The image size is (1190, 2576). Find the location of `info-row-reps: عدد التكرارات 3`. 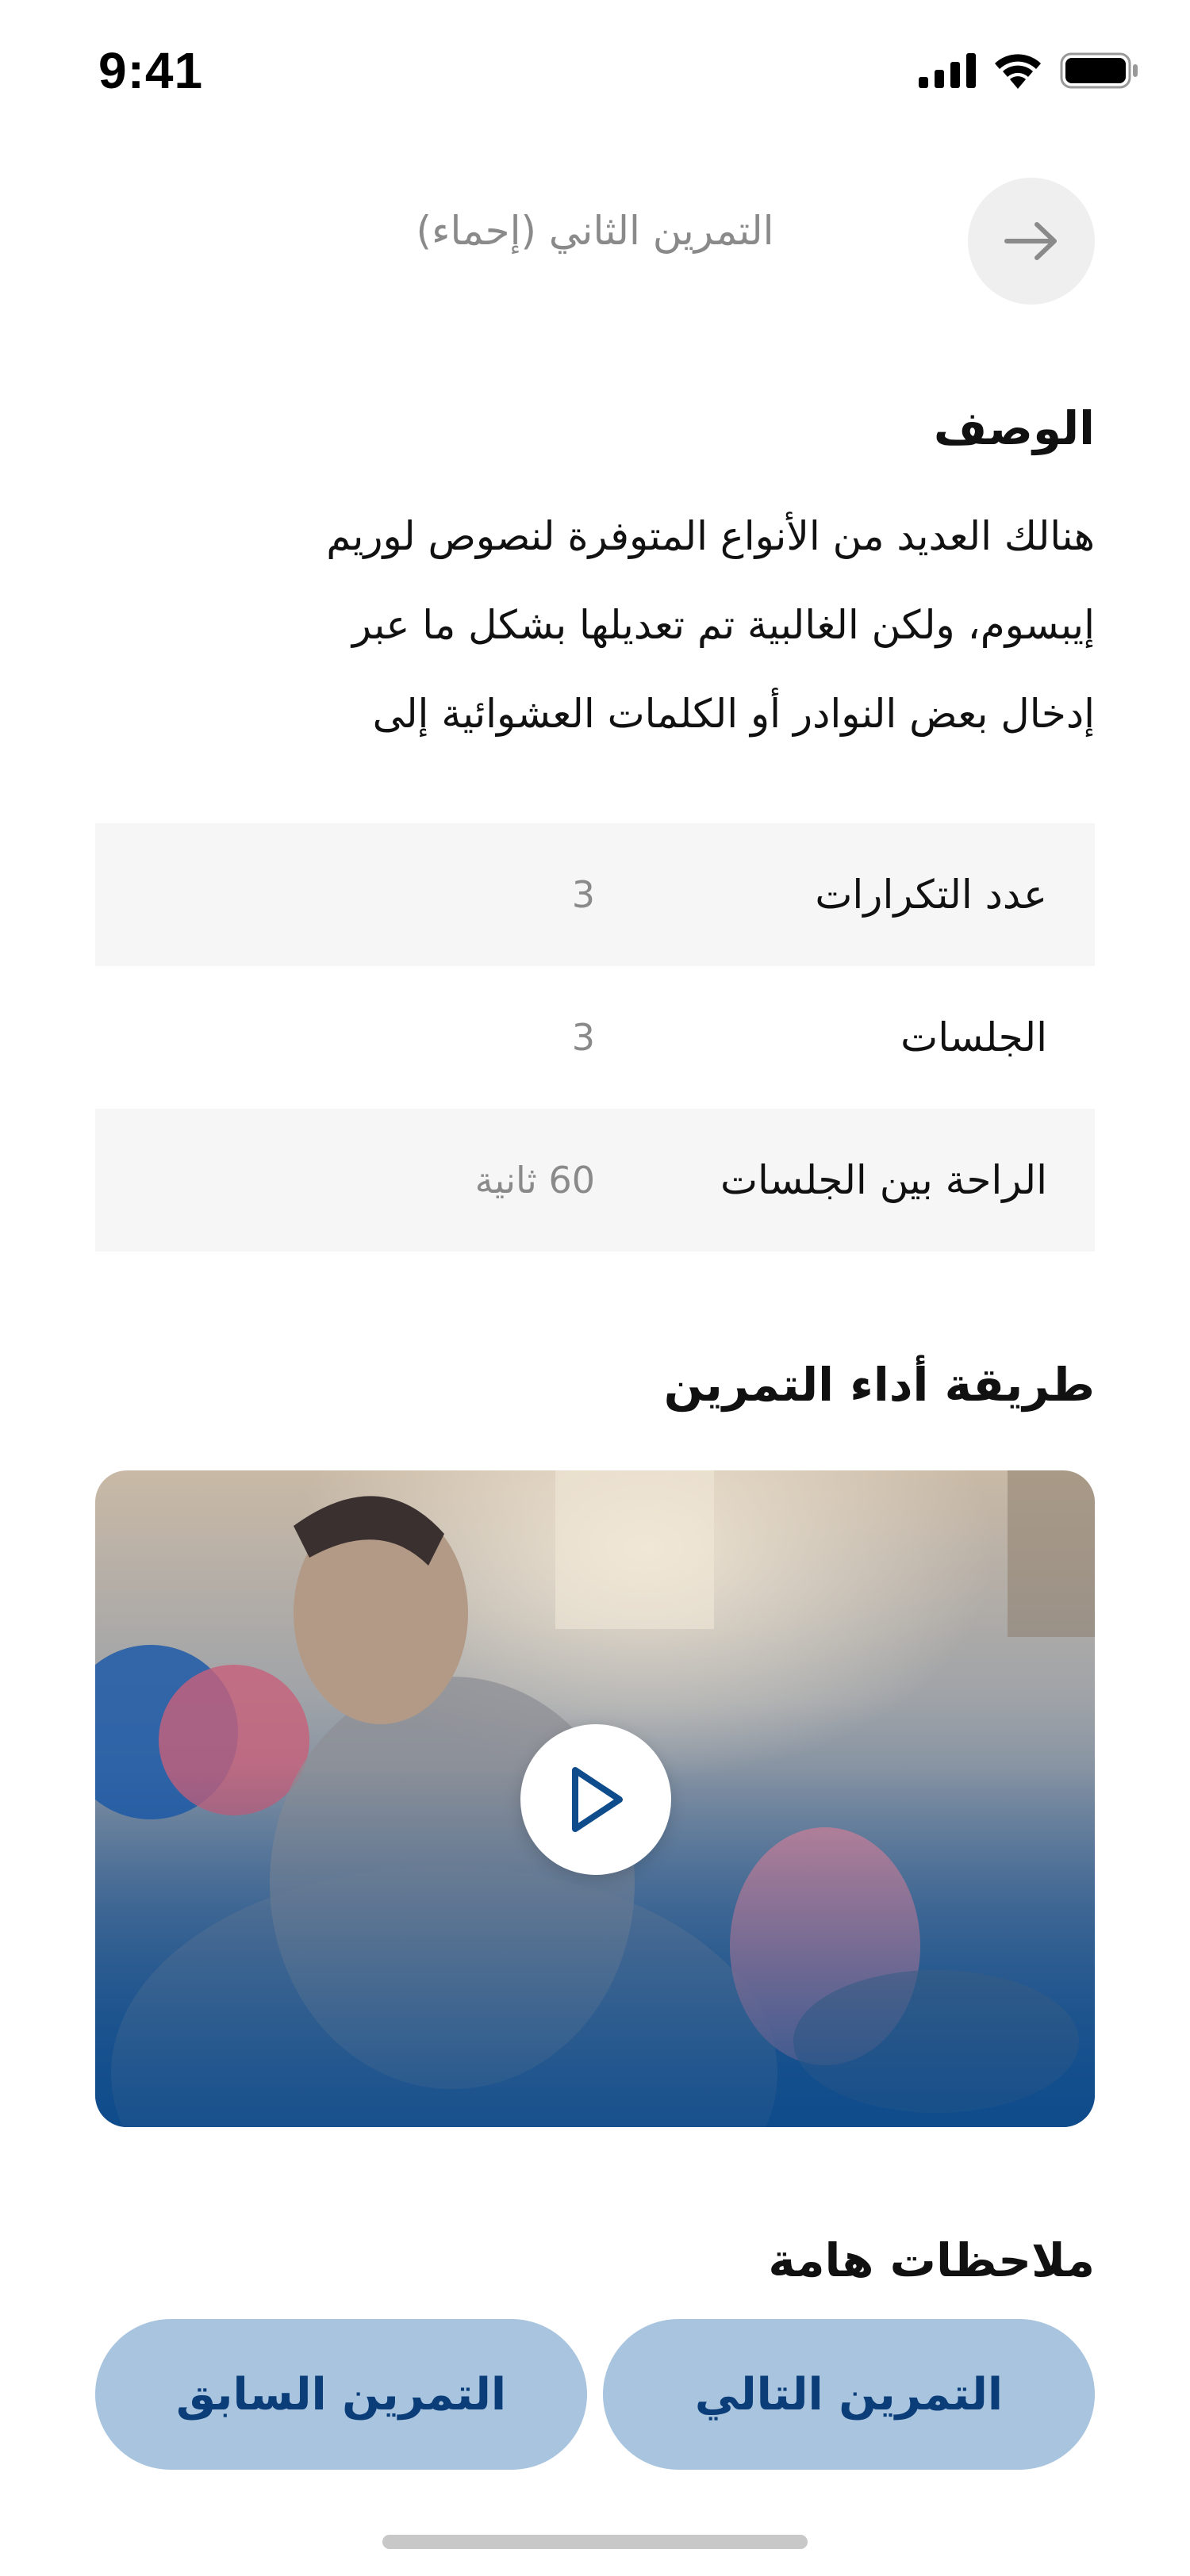

info-row-reps: عدد التكرارات 3 is located at coordinates (595, 894).